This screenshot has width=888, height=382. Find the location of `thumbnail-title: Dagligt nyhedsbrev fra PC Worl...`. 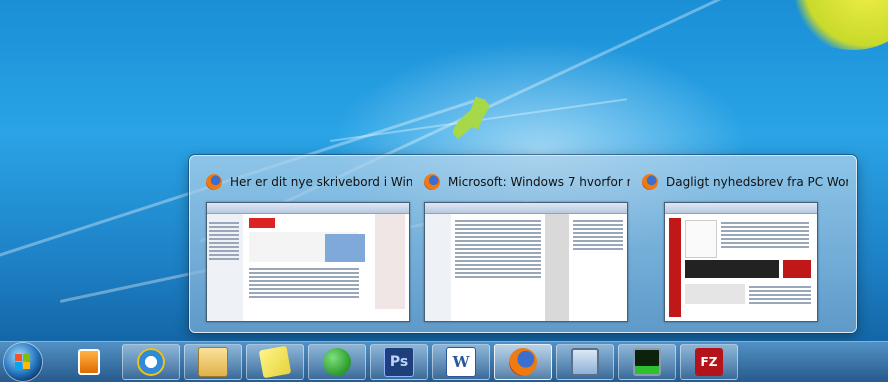

thumbnail-title: Dagligt nyhedsbrev fra PC Worl... is located at coordinates (757, 182).